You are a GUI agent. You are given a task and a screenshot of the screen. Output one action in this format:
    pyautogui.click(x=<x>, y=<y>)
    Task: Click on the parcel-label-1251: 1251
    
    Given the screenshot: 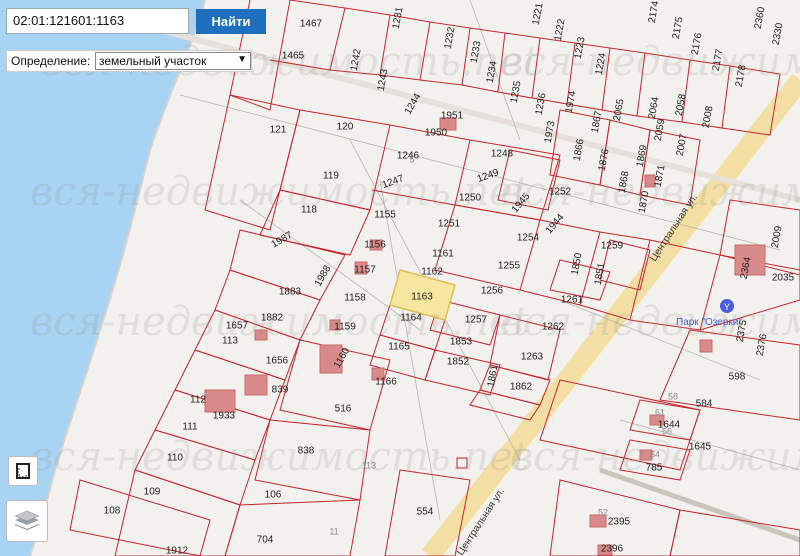 What is the action you would take?
    pyautogui.click(x=449, y=224)
    